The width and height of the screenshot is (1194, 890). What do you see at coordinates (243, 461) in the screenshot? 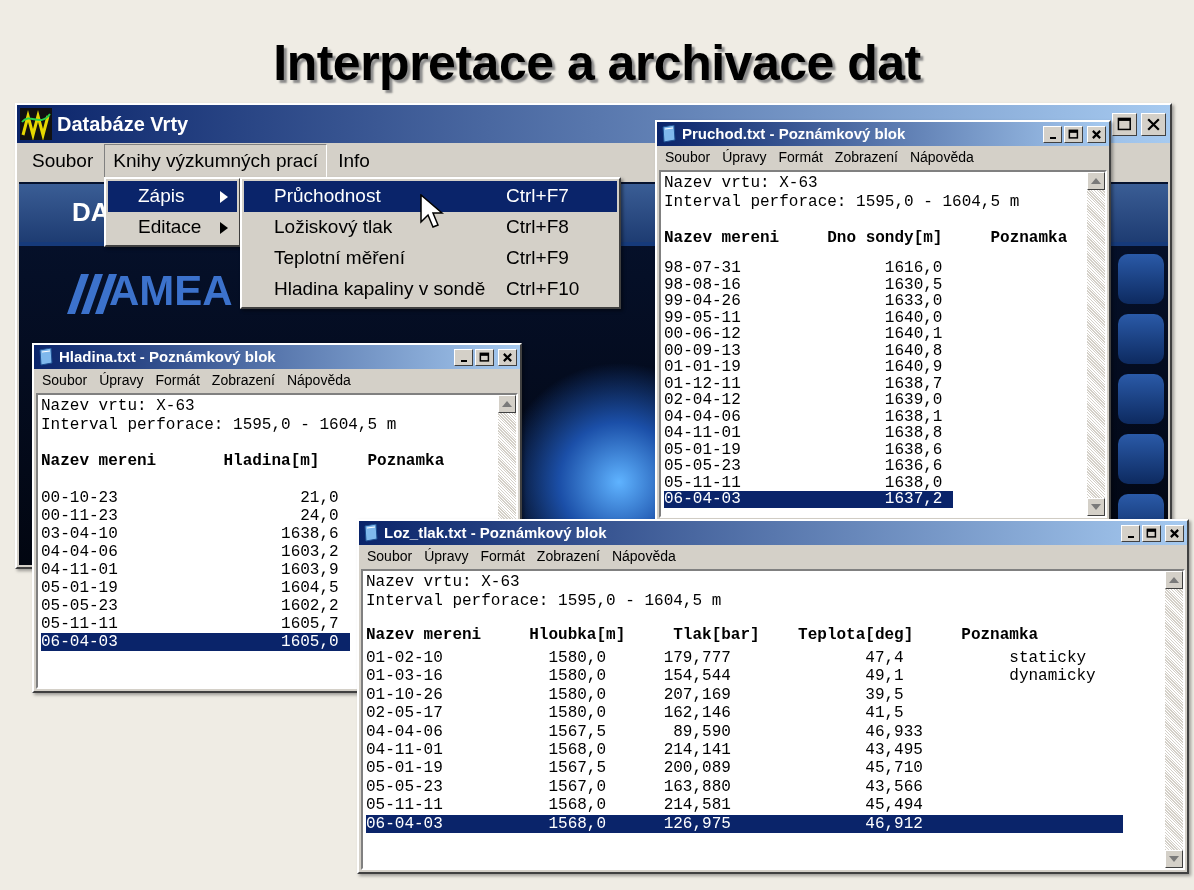
I see `column-heading: Nazev mereni Hladina[m] Poznamka` at bounding box center [243, 461].